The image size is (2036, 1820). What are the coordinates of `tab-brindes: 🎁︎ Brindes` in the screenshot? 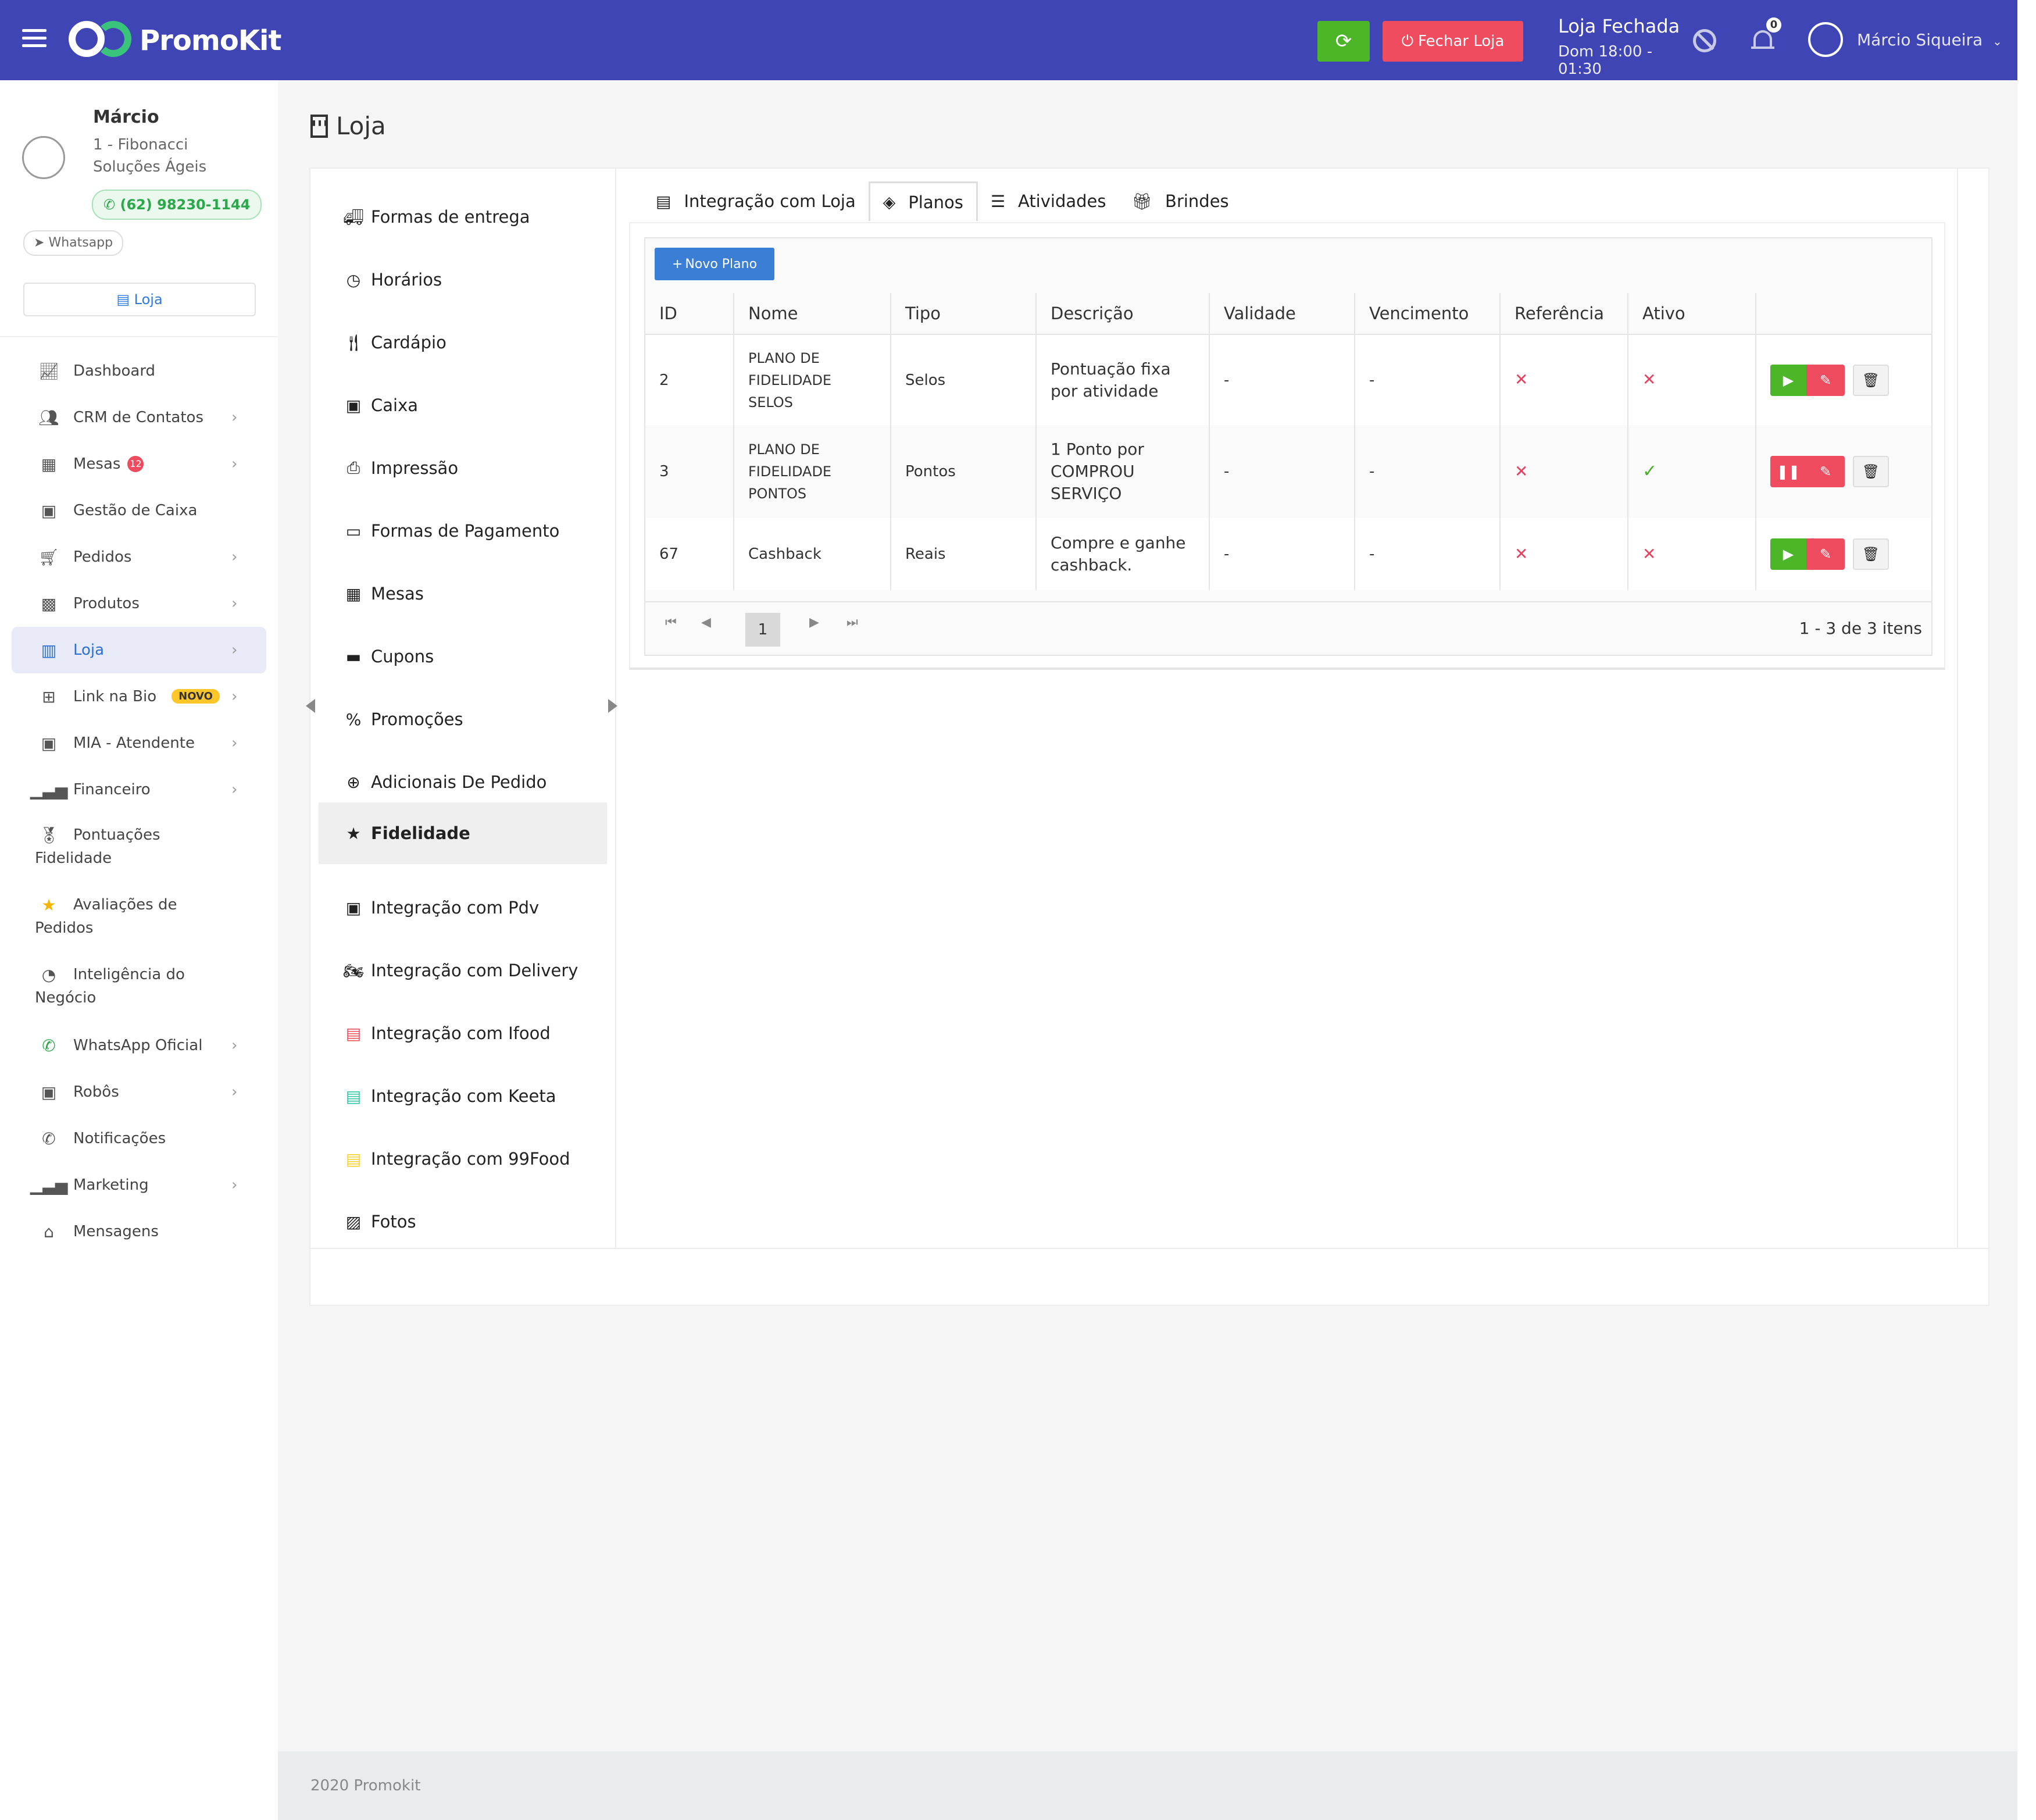 It's located at (1180, 201).